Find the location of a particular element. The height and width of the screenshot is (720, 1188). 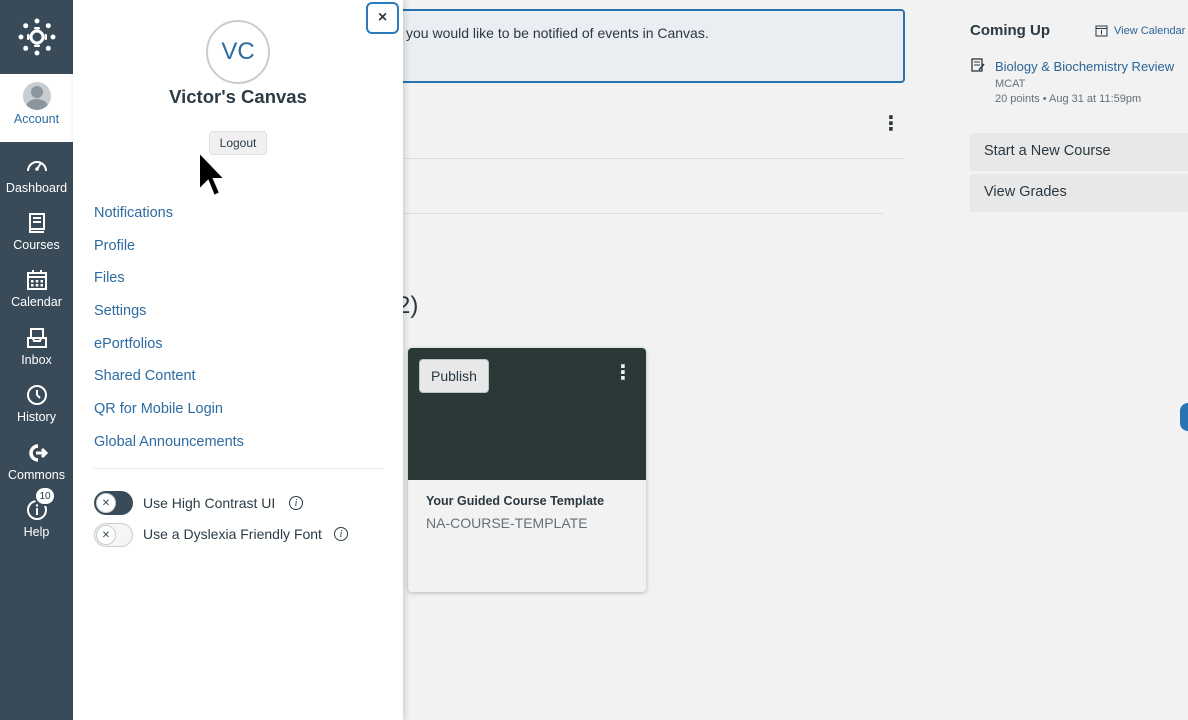

calendar-icon is located at coordinates (36, 280).